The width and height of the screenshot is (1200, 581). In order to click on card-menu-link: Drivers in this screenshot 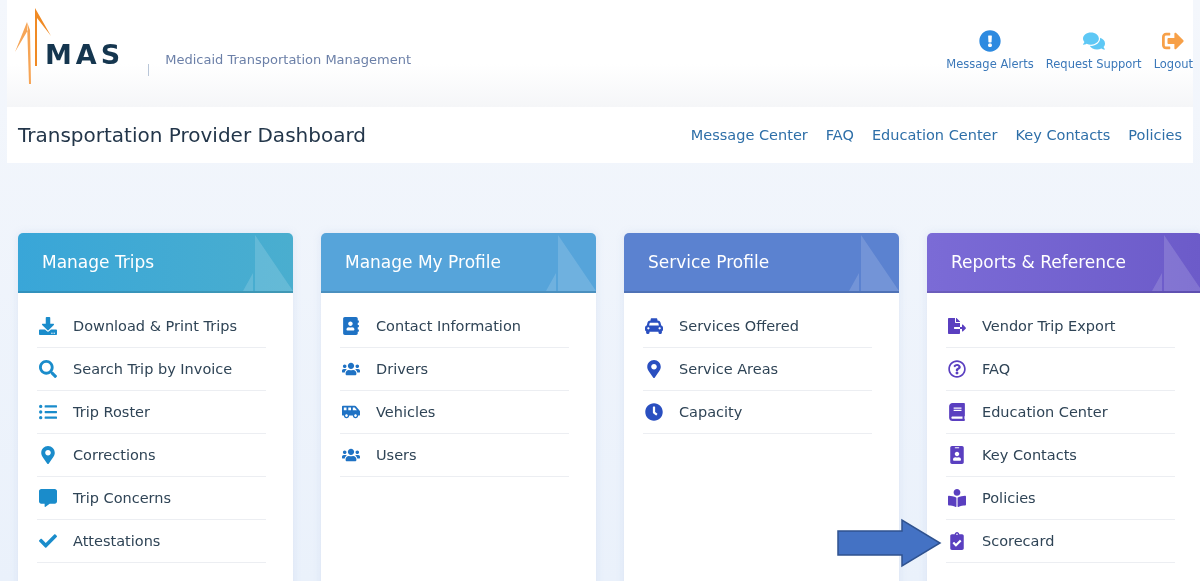, I will do `click(454, 369)`.